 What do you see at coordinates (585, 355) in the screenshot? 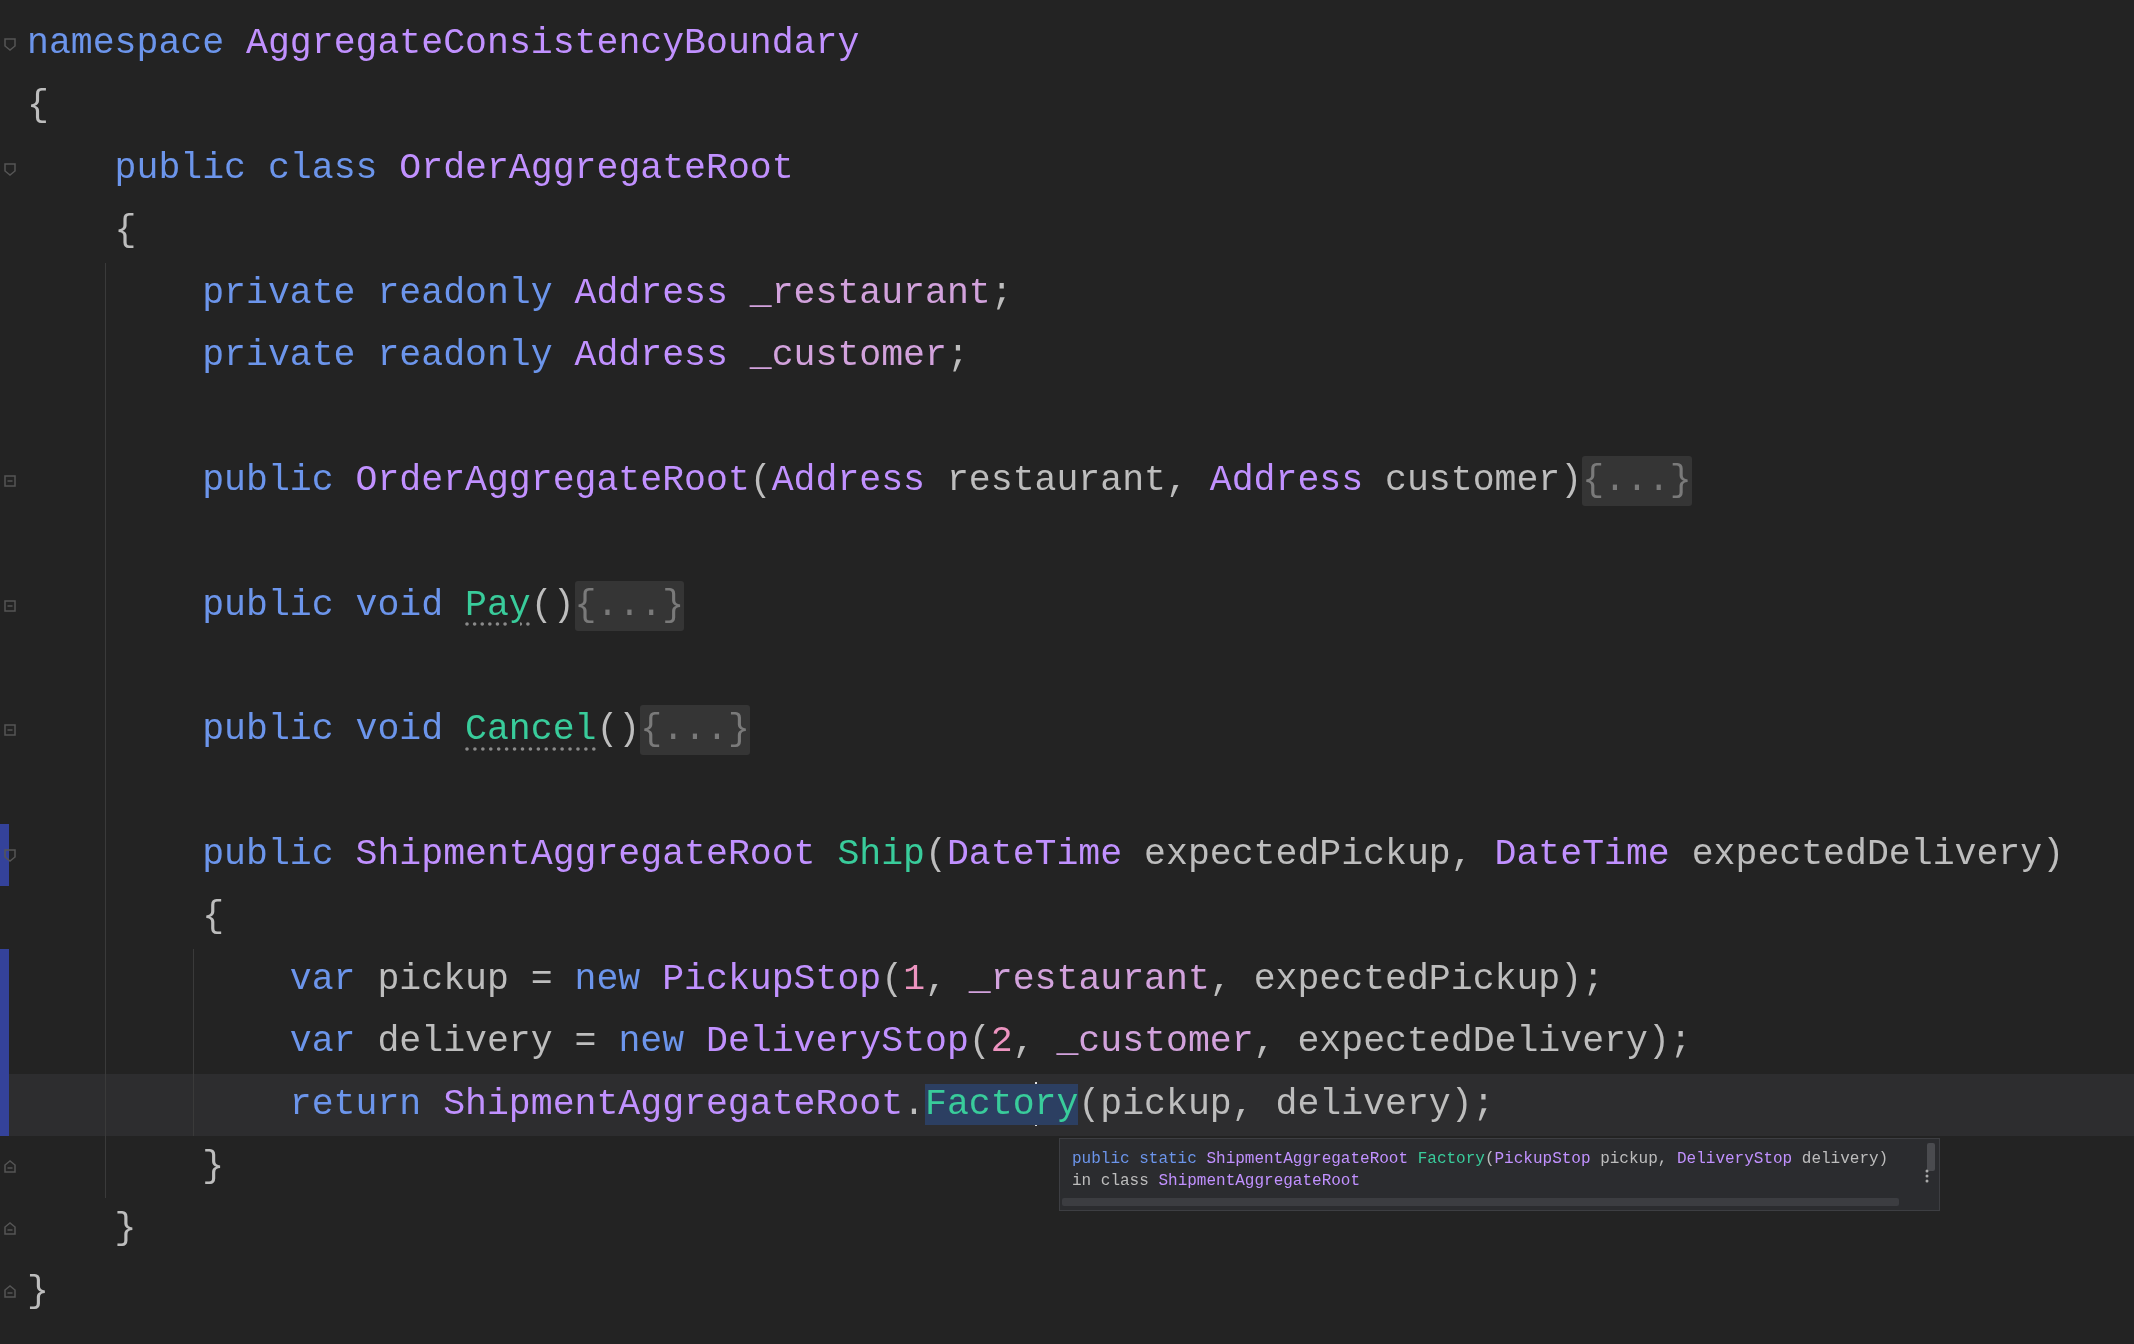
I see `code-line: private readonly Address _customer;` at bounding box center [585, 355].